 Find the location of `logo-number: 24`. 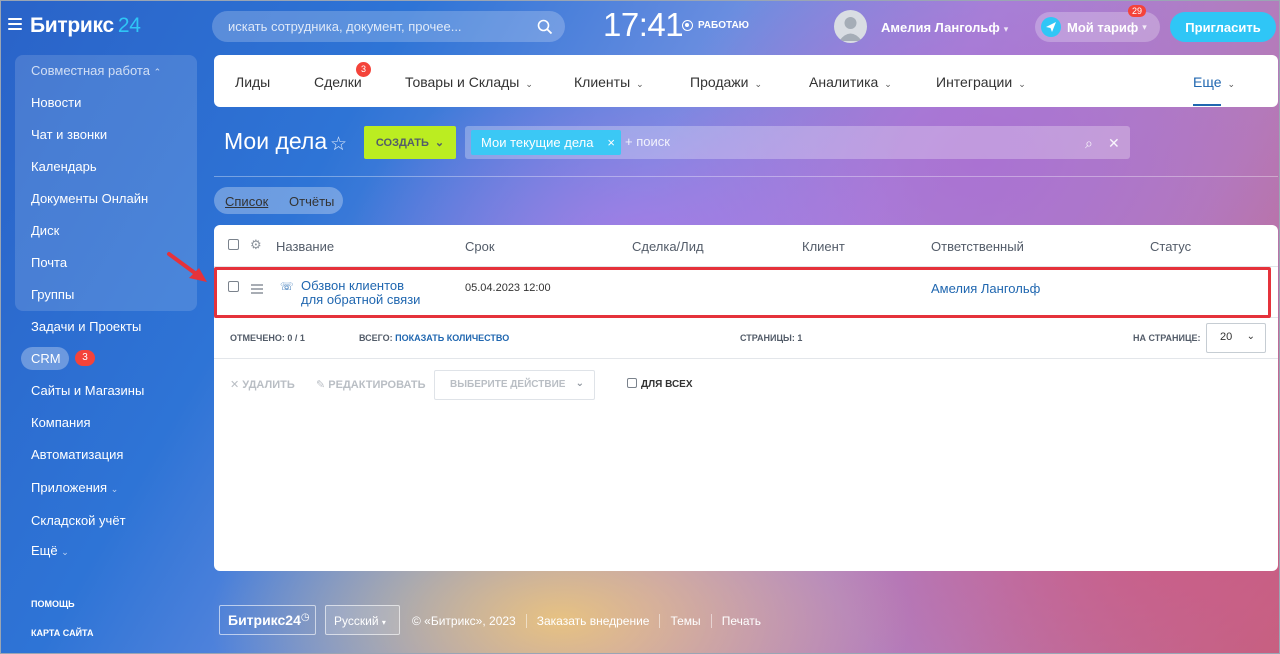

logo-number: 24 is located at coordinates (129, 25).